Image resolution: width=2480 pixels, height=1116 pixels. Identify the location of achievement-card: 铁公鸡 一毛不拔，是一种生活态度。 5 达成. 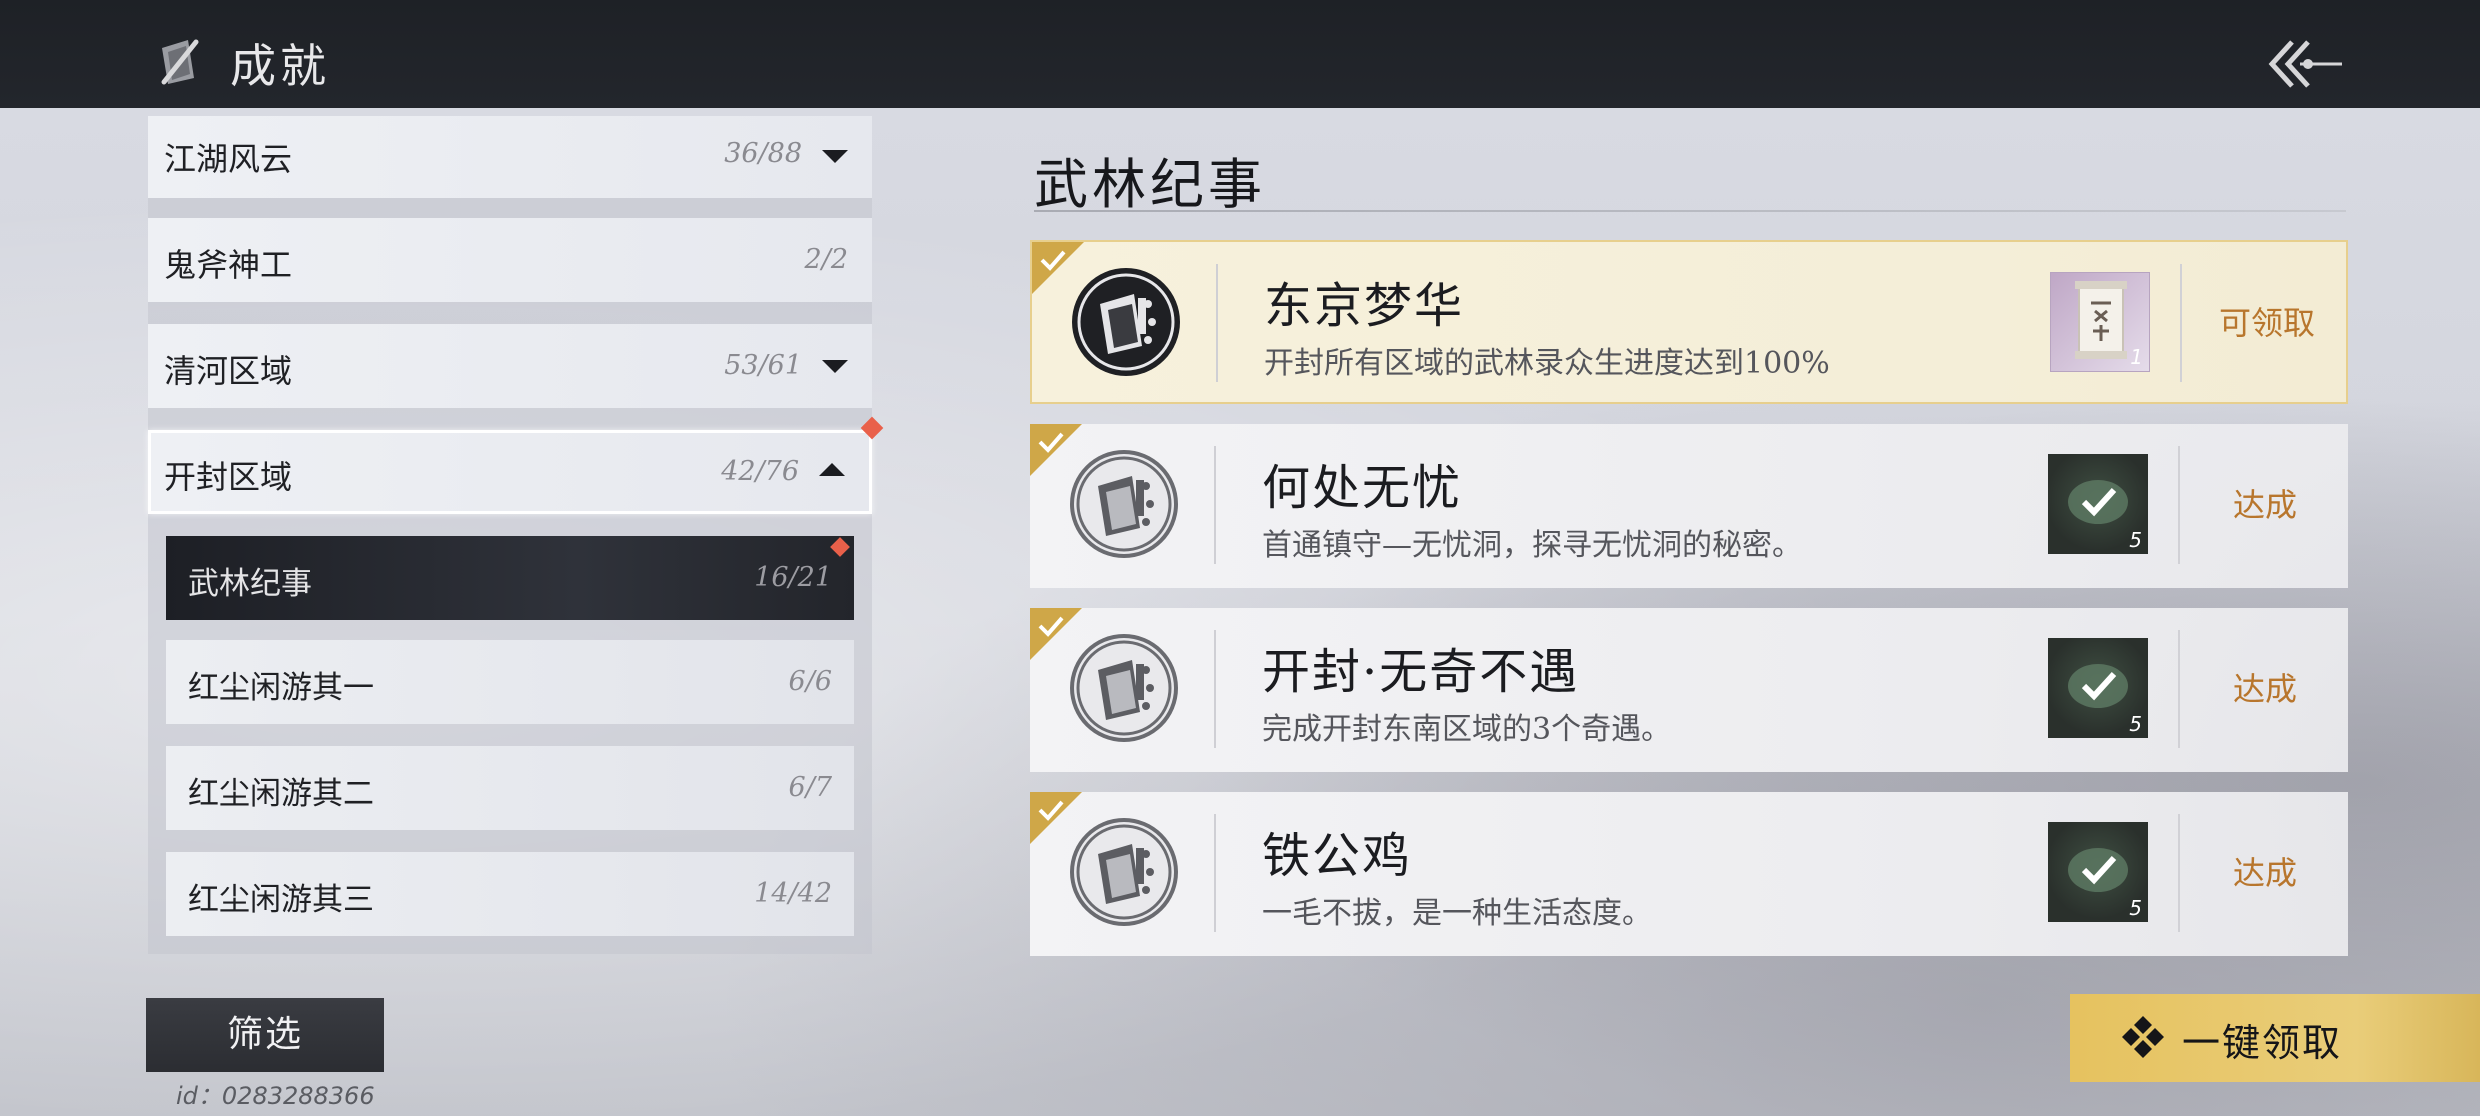
(1689, 874).